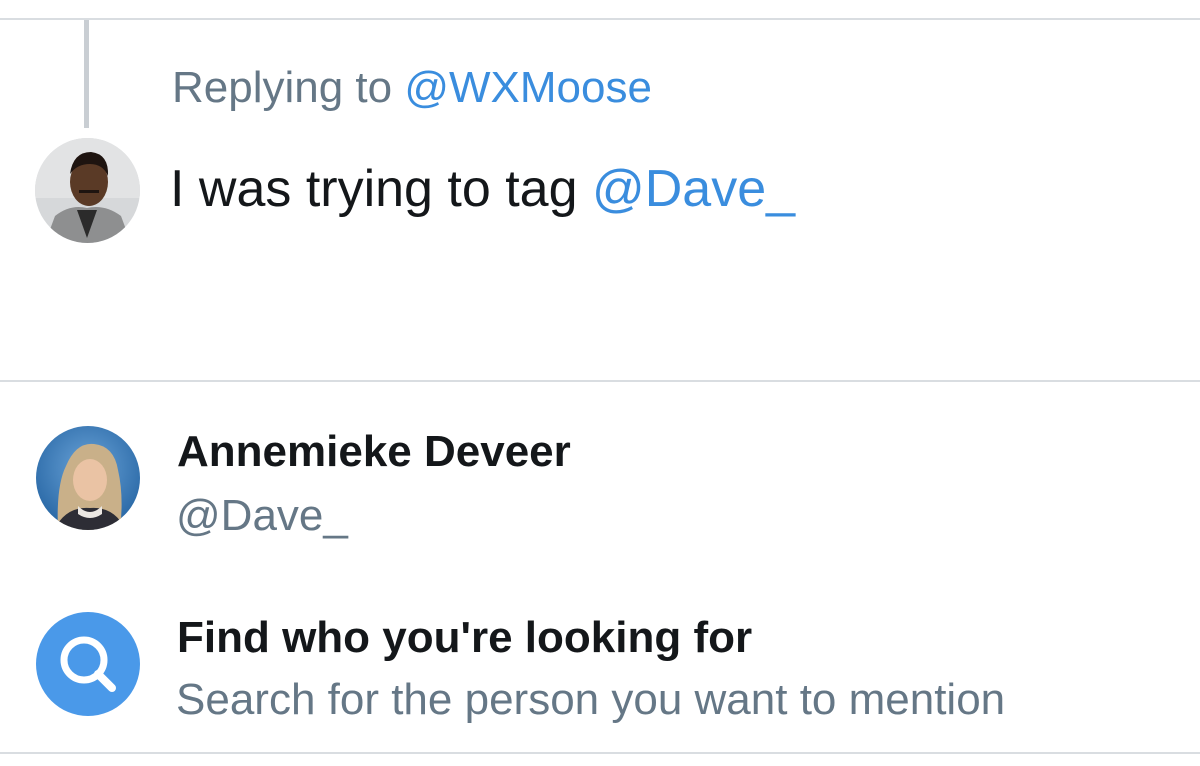  I want to click on user-avatar-photo-icon, so click(88, 478).